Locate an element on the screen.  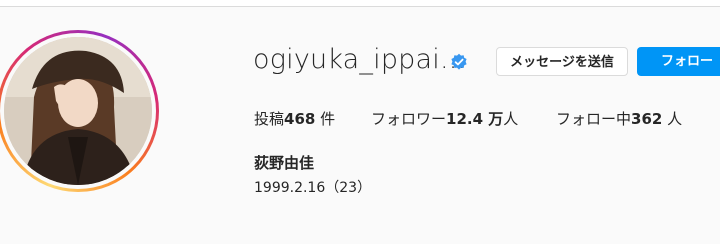
avatar-photo-image is located at coordinates (78, 111).